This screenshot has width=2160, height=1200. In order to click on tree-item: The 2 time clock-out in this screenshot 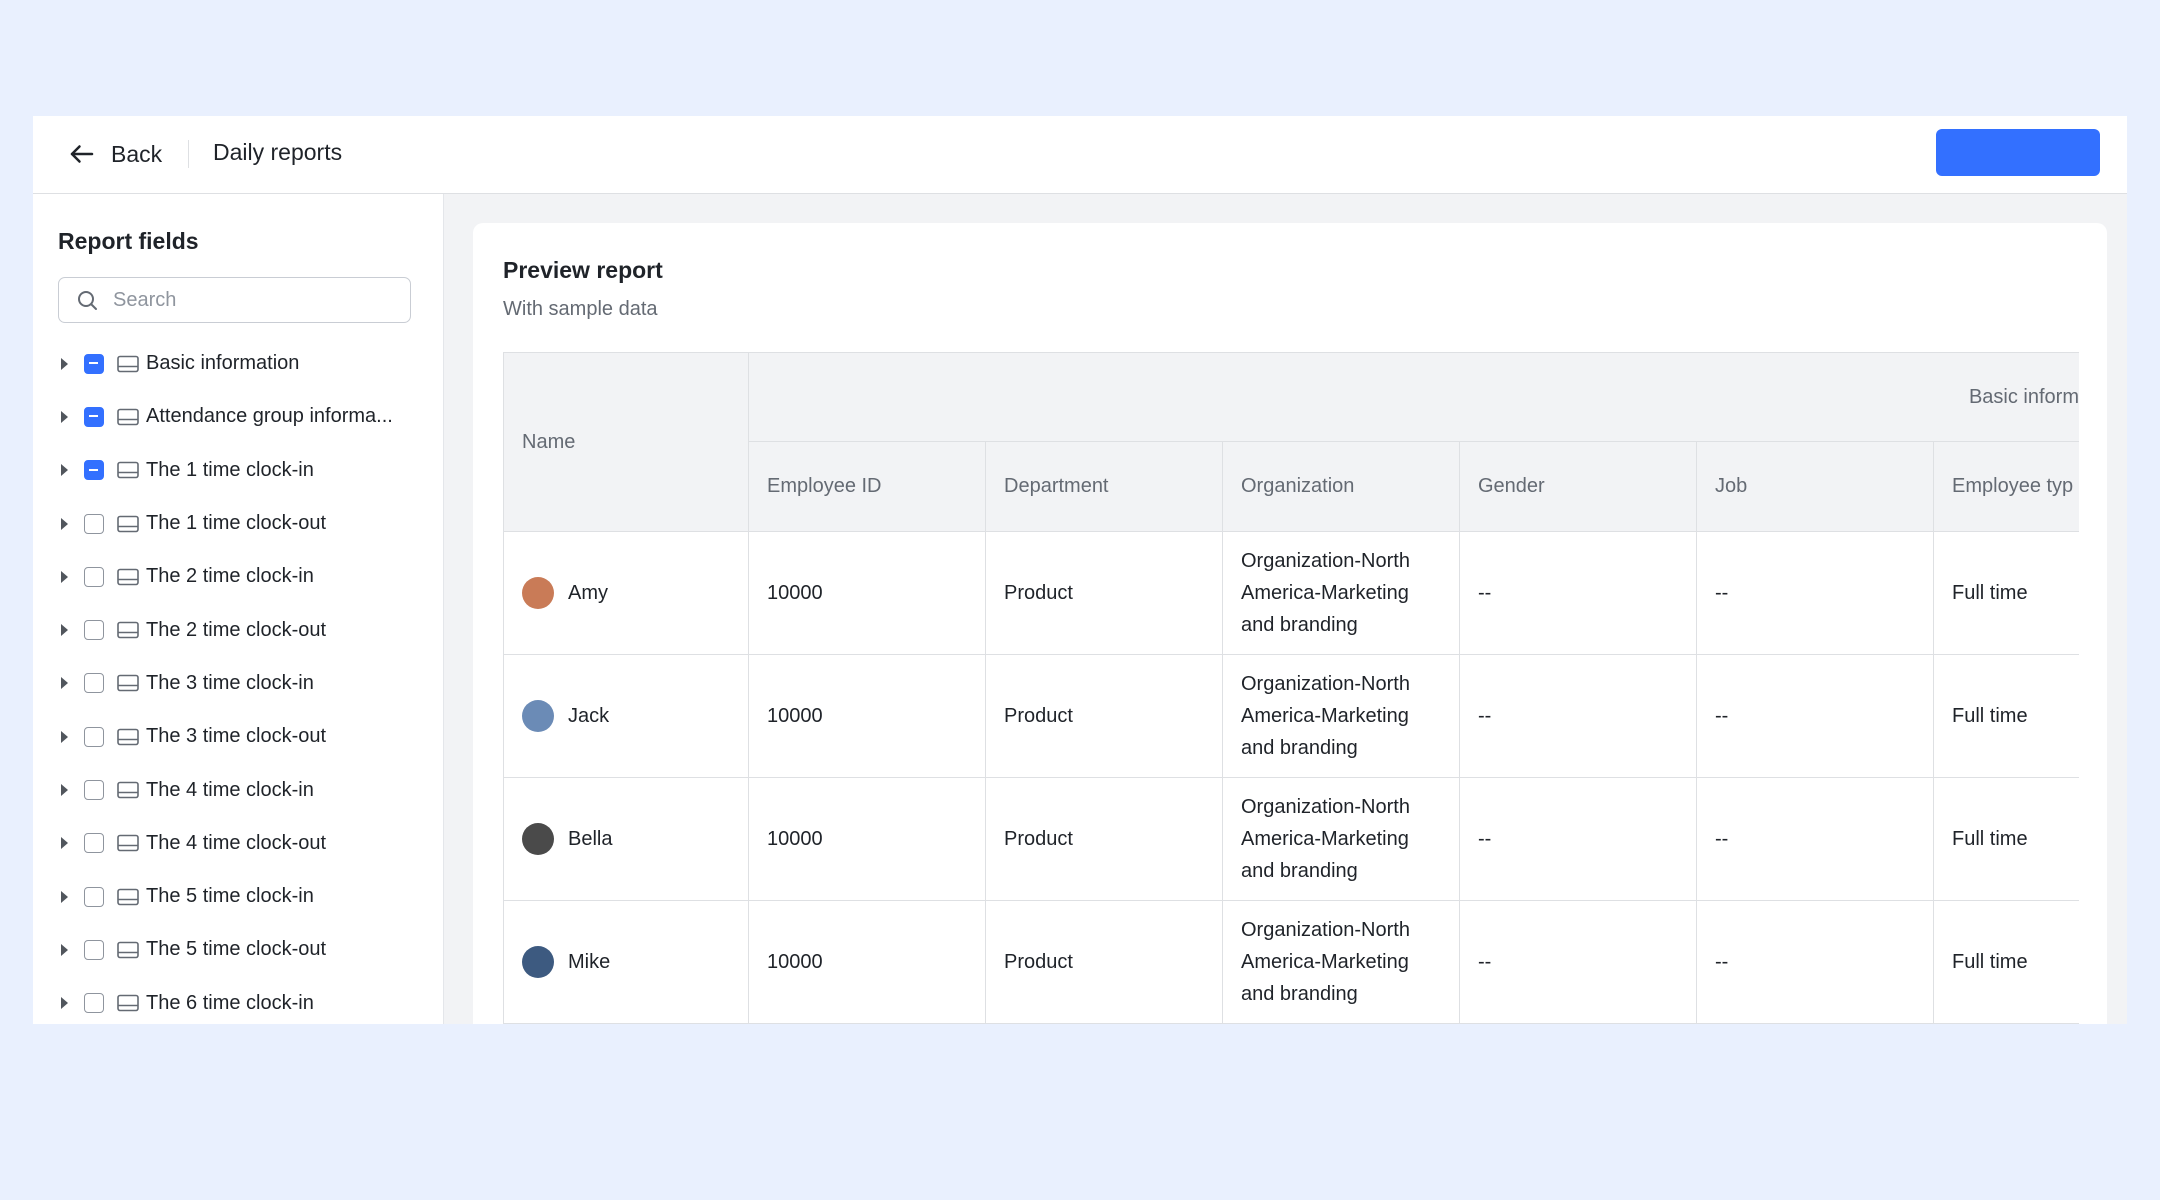, I will do `click(238, 629)`.